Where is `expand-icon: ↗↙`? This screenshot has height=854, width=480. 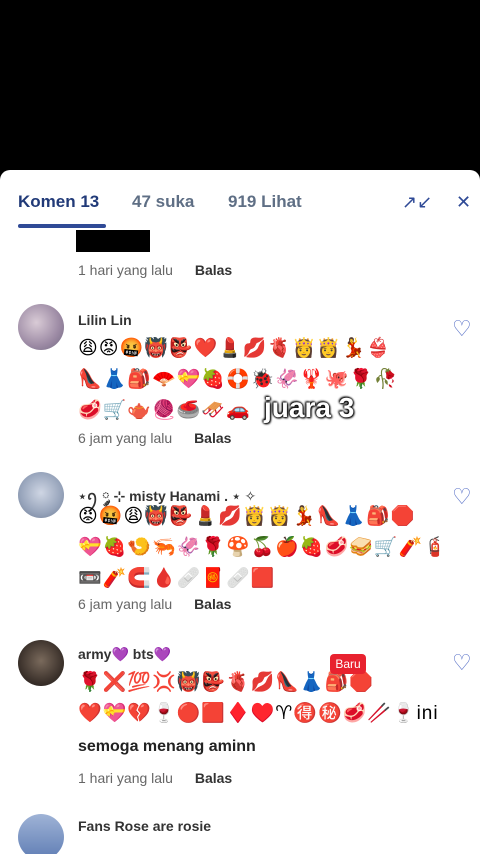
expand-icon: ↗↙ is located at coordinates (417, 202).